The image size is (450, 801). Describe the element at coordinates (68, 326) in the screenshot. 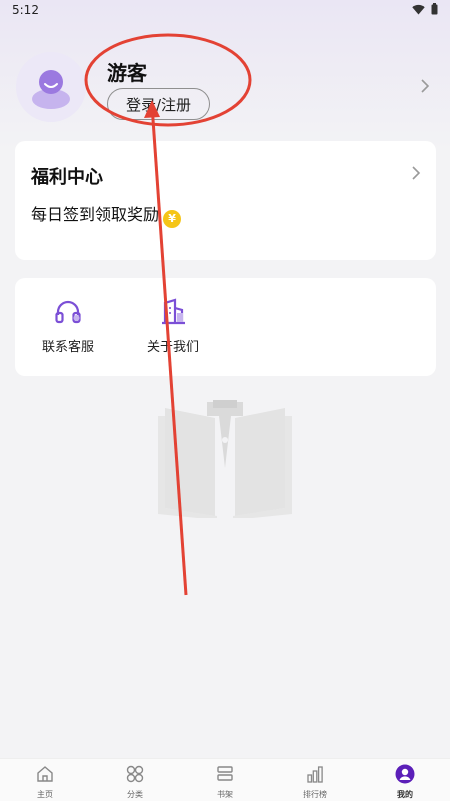

I see `contact-support-item: 联系客服` at that location.